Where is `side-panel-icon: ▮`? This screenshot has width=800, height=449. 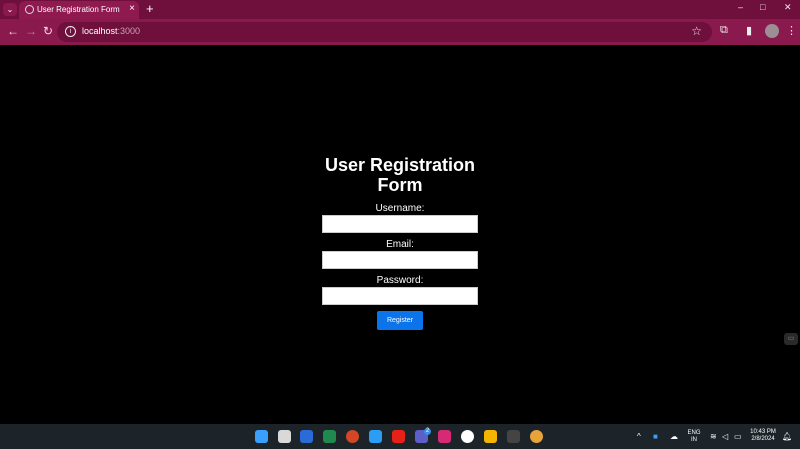
side-panel-icon: ▮ is located at coordinates (749, 30).